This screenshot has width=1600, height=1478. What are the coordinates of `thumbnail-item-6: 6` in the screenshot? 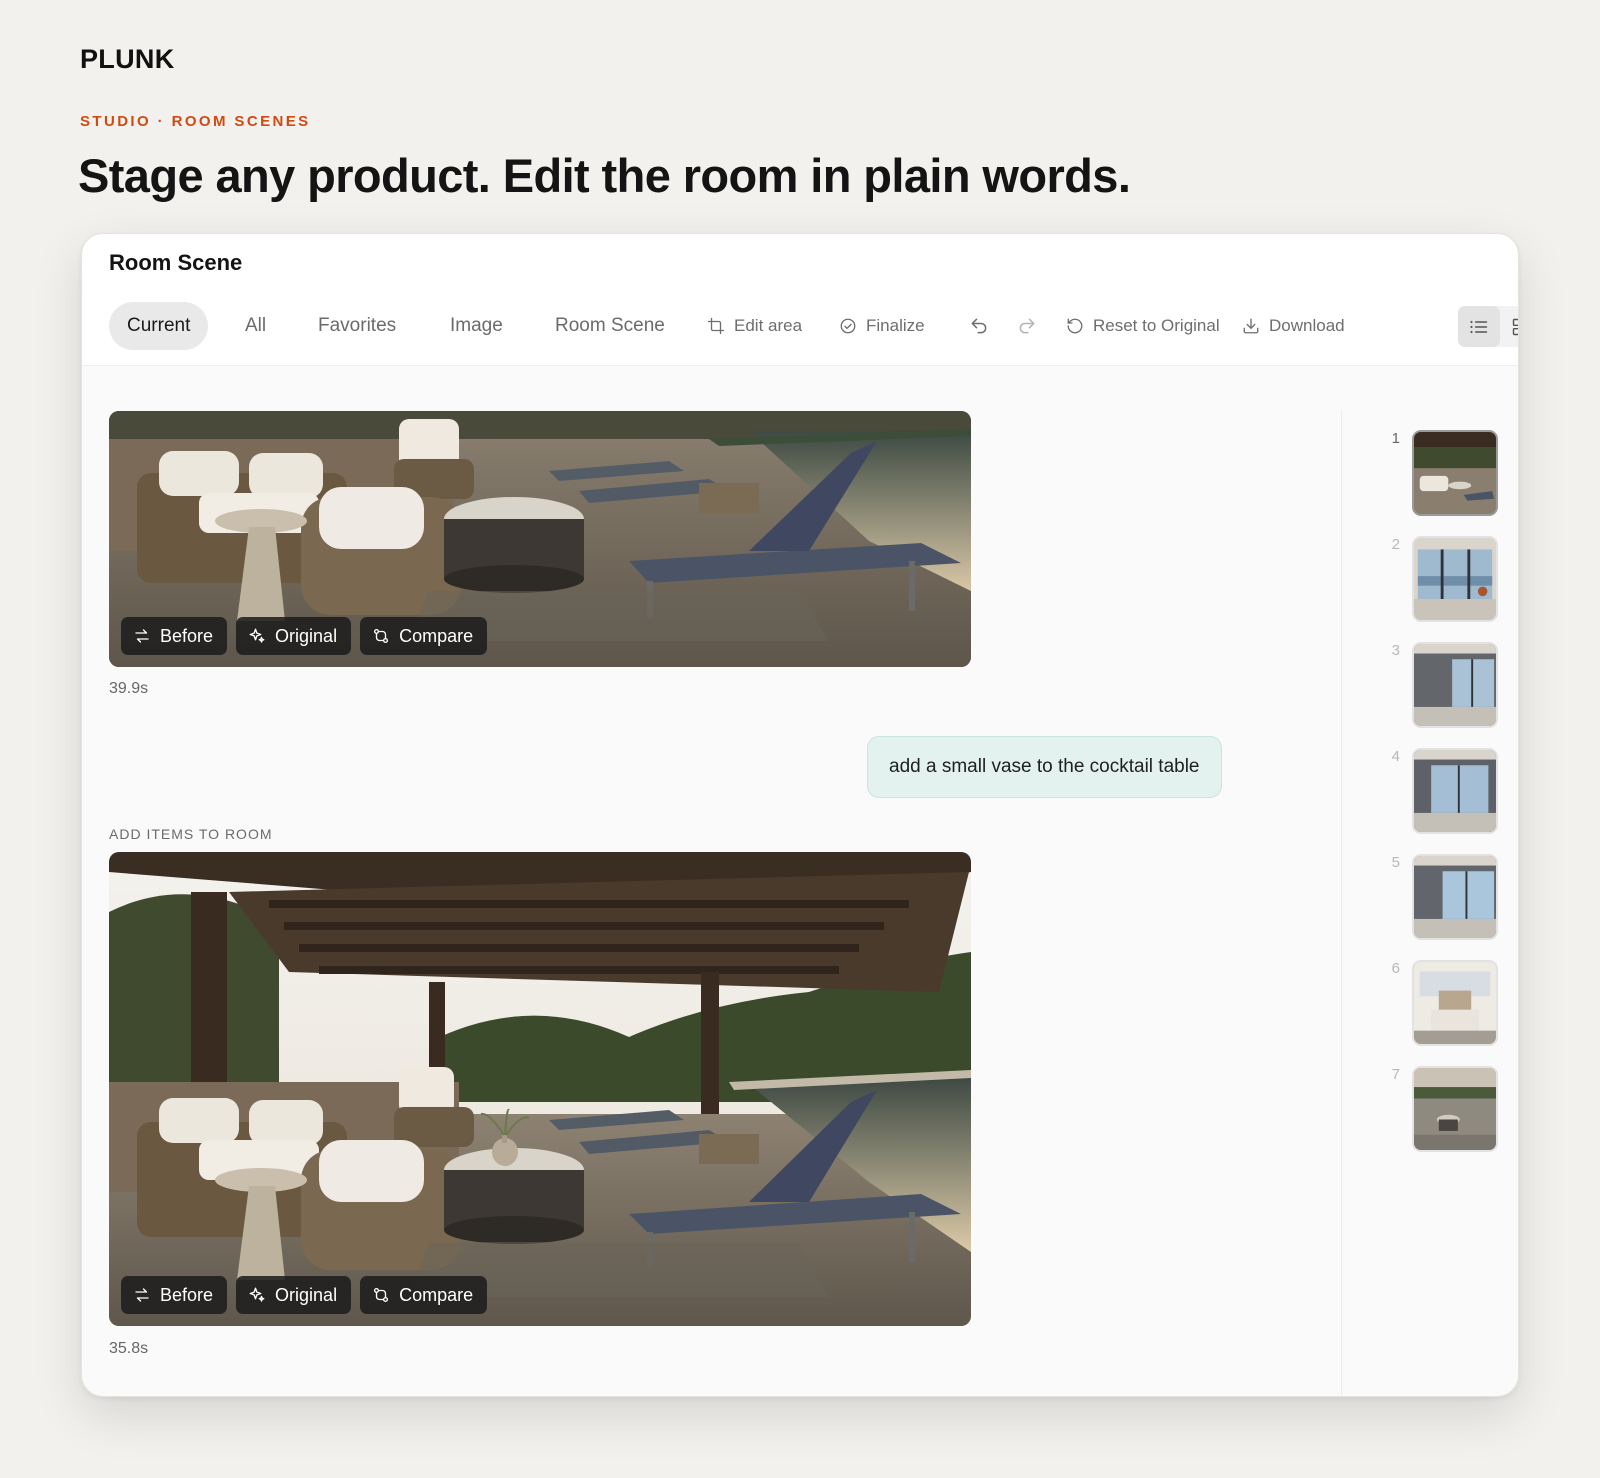 It's located at (1442, 1005).